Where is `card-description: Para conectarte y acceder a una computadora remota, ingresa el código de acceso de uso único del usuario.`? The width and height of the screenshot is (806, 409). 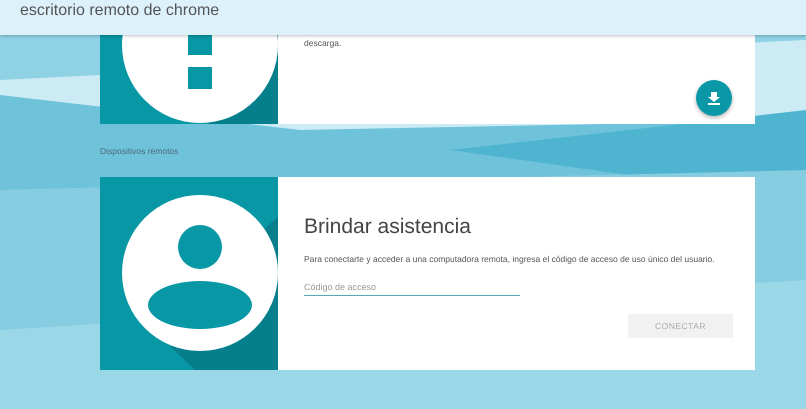 card-description: Para conectarte y acceder a una computadora remota, ingresa el código de acceso de uso único del usuario. is located at coordinates (510, 259).